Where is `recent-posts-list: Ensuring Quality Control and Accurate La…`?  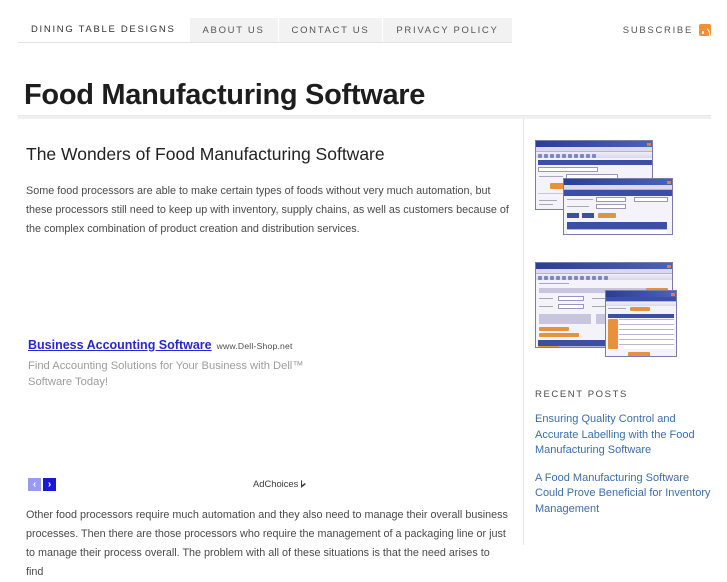 recent-posts-list: Ensuring Quality Control and Accurate La… is located at coordinates (625, 464).